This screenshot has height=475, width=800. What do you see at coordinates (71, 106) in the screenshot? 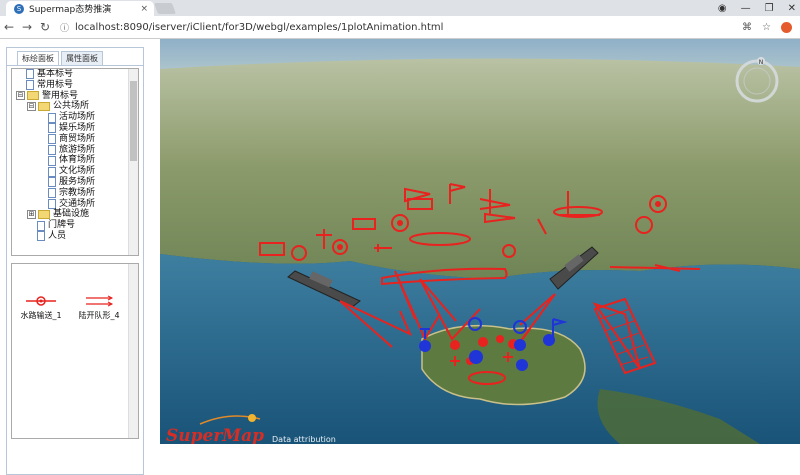
I see `tree-node-label: 公共场所` at bounding box center [71, 106].